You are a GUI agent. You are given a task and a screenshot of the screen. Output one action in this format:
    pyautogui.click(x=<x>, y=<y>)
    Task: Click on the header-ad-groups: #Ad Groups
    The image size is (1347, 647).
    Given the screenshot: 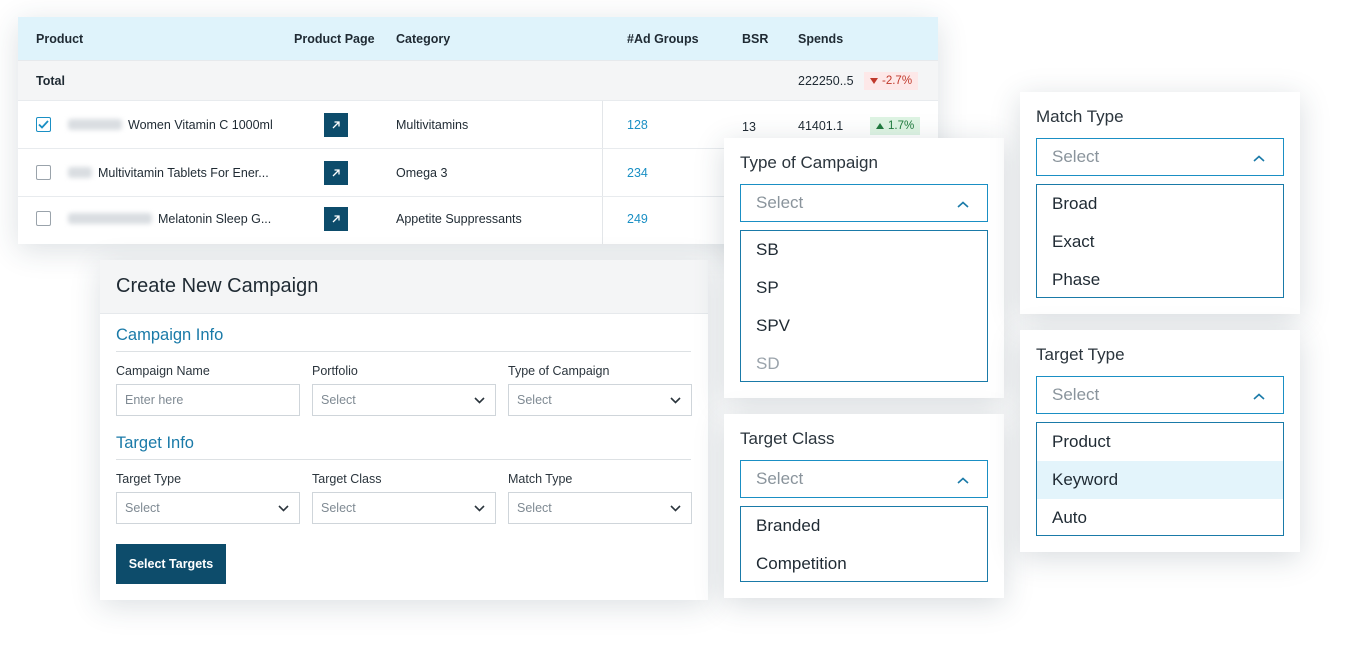 What is the action you would take?
    pyautogui.click(x=663, y=38)
    